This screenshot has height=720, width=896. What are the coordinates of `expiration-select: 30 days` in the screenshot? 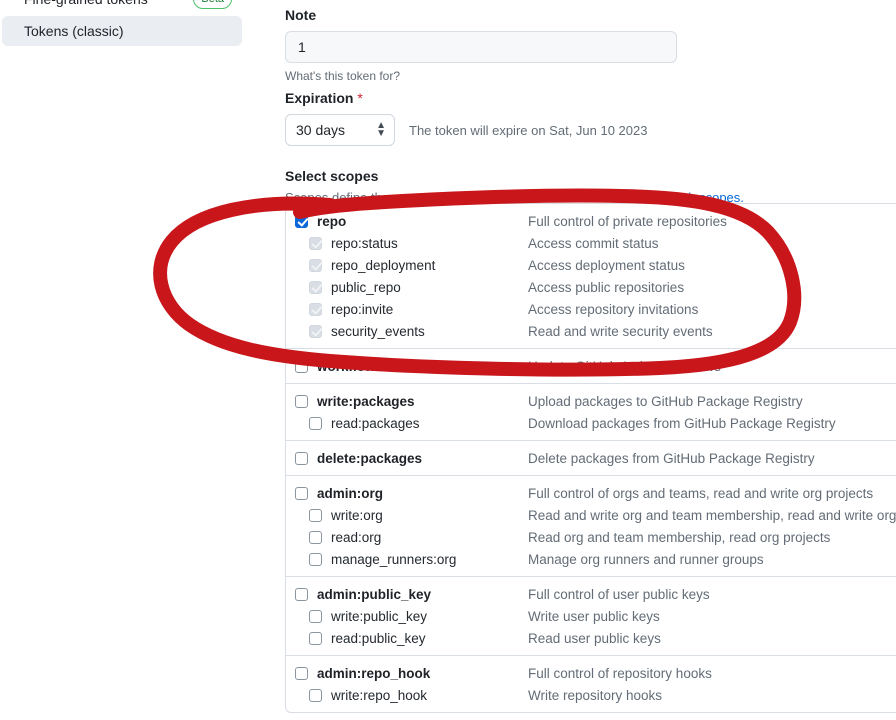 It's located at (340, 130).